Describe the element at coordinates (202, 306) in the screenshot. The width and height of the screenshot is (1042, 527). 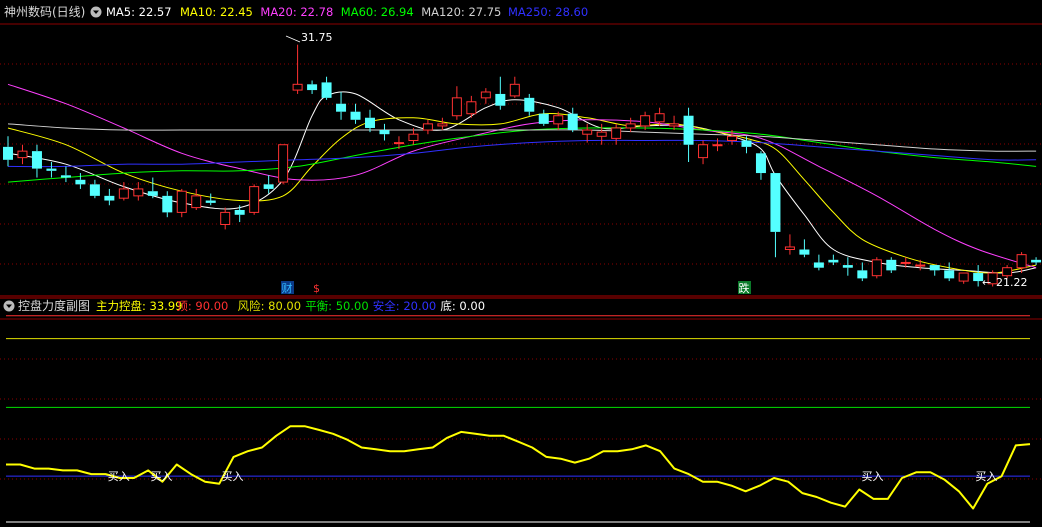
I see `legend-item: 顶: 90.00` at that location.